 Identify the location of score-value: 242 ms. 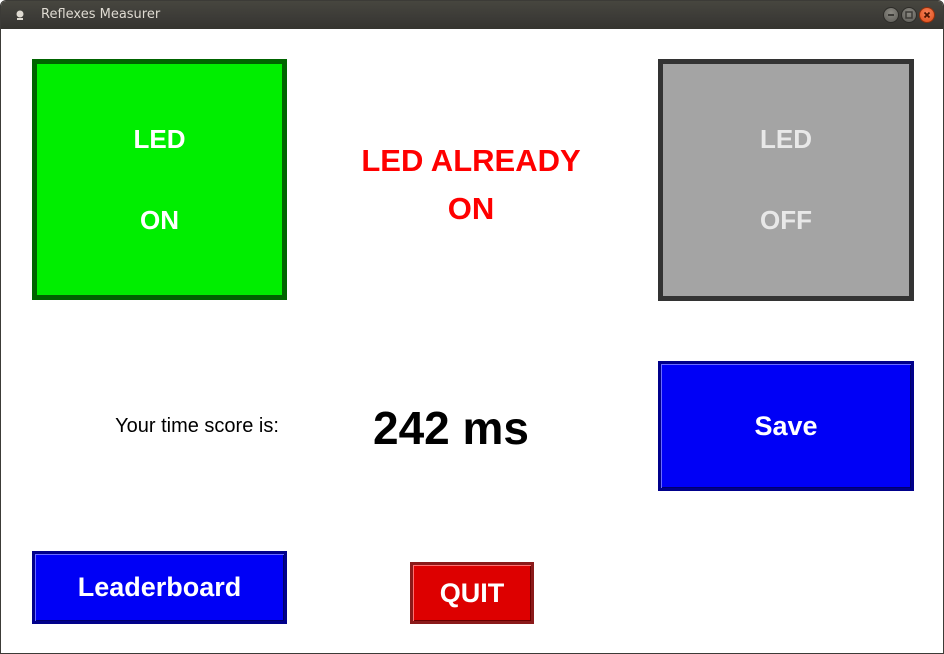
(450, 428).